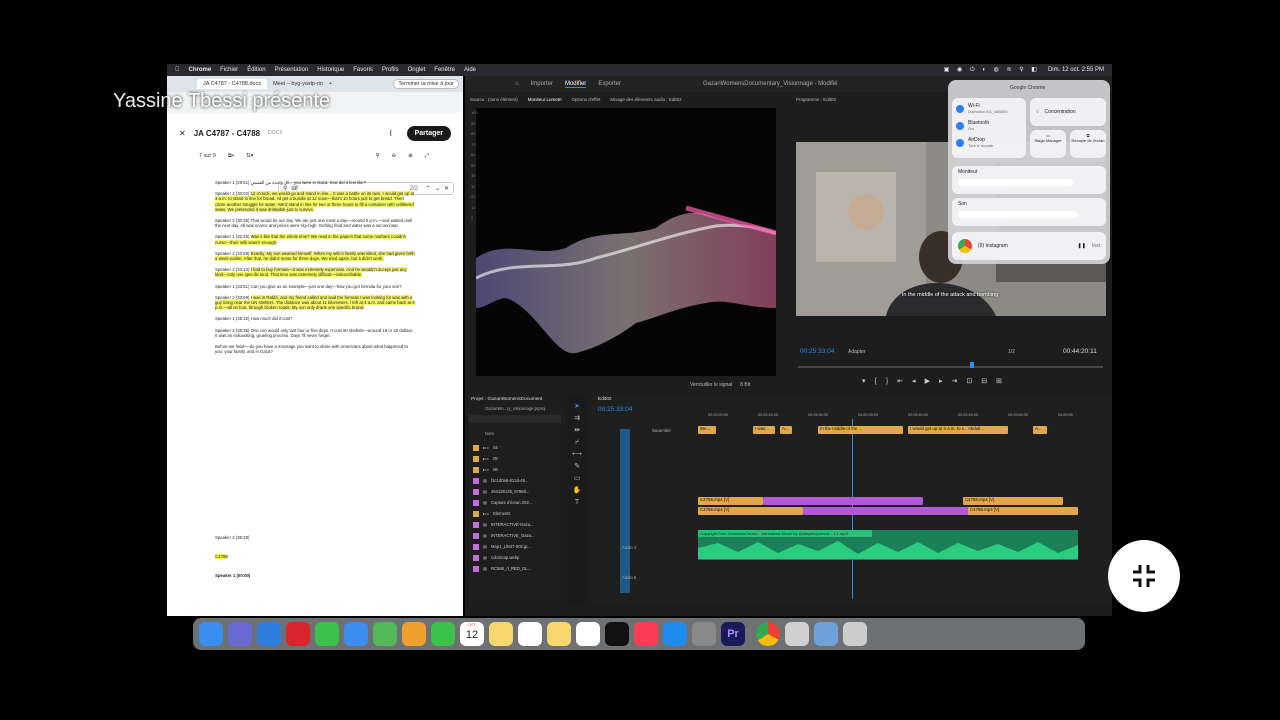 This screenshot has width=1280, height=720. Describe the element at coordinates (356, 634) in the screenshot. I see `mail-icon` at that location.